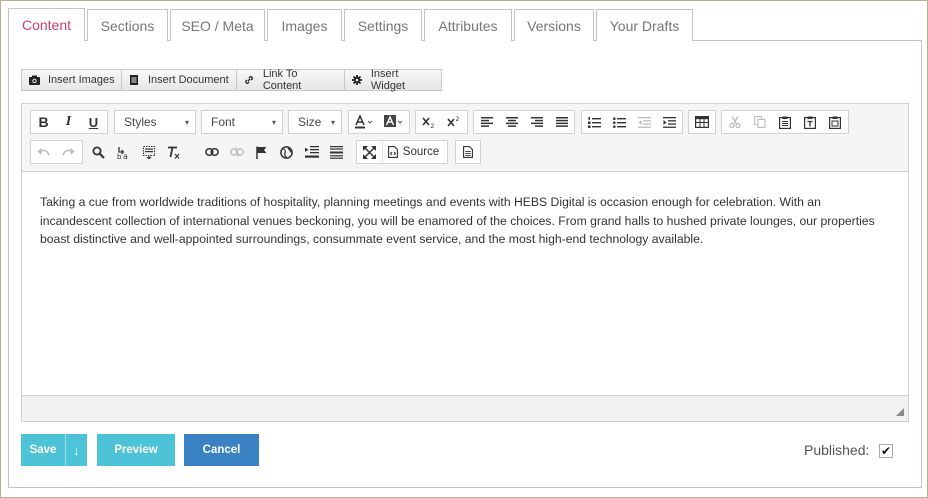 The width and height of the screenshot is (928, 498). I want to click on numbered-list-icon, so click(594, 122).